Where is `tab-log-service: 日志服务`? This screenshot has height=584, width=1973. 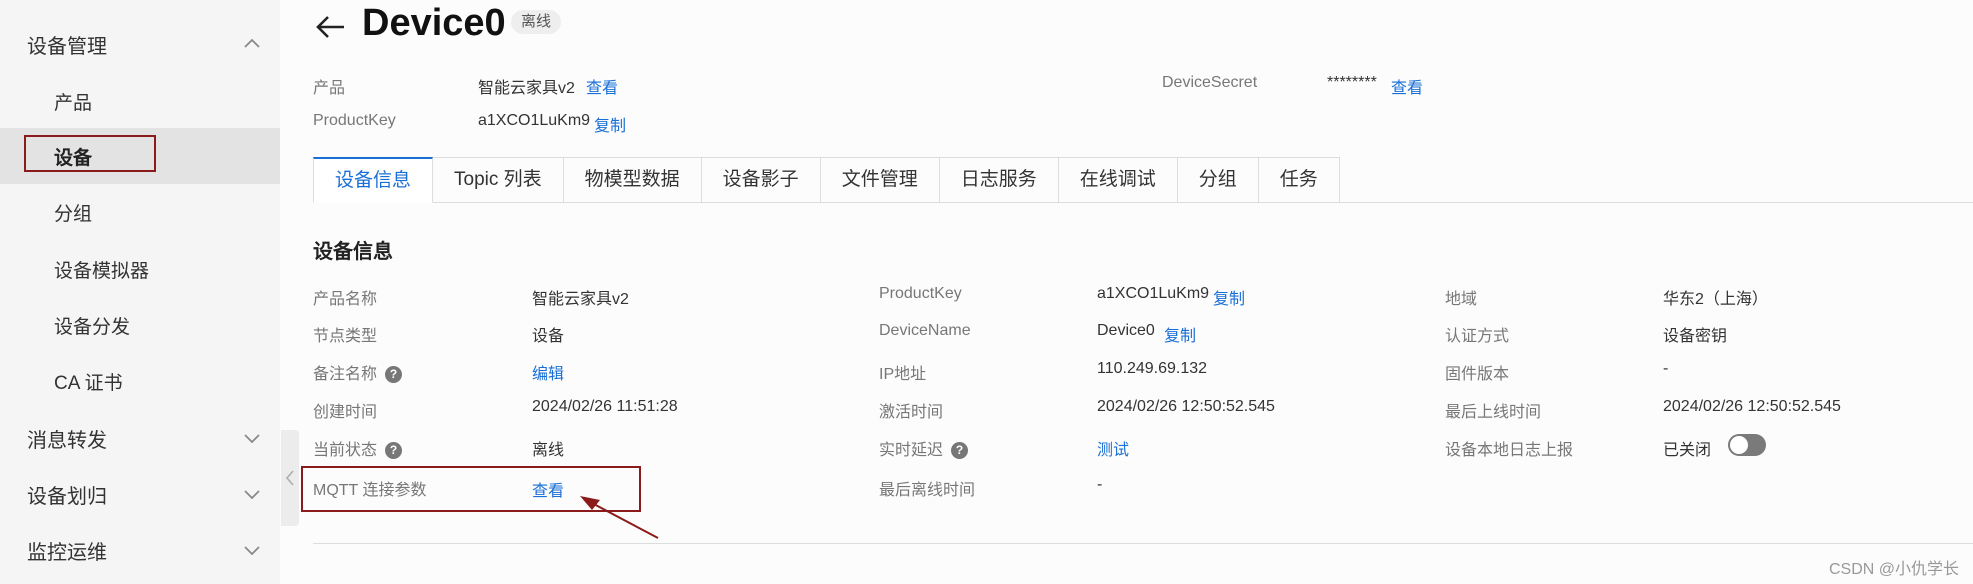
tab-log-service: 日志服务 is located at coordinates (999, 180).